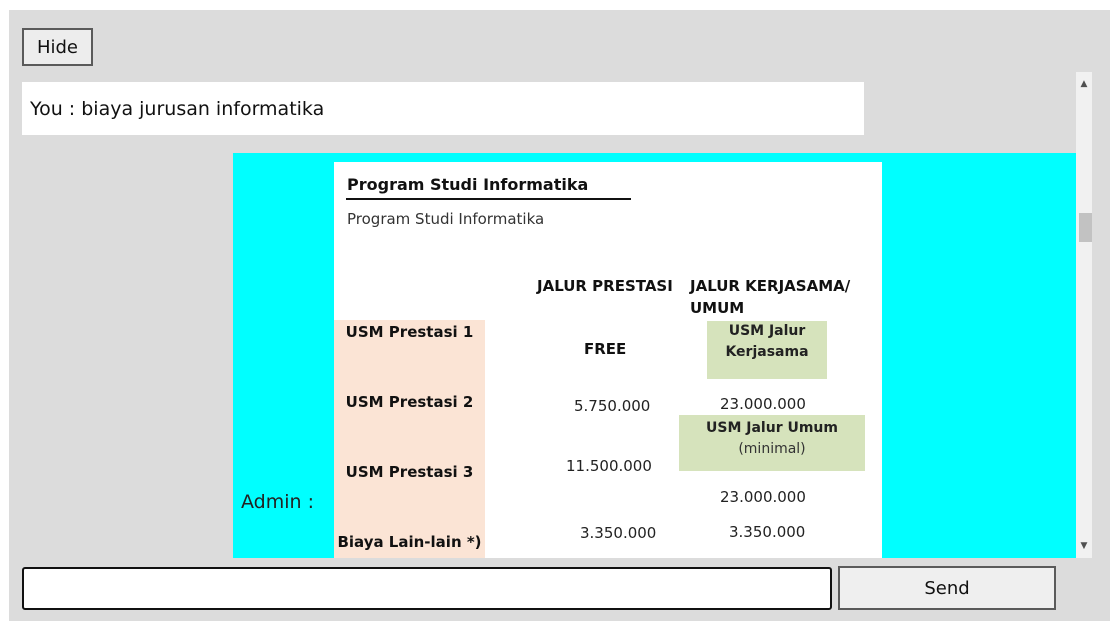  I want to click on value-prestasi-2: 5.750.000, so click(612, 406).